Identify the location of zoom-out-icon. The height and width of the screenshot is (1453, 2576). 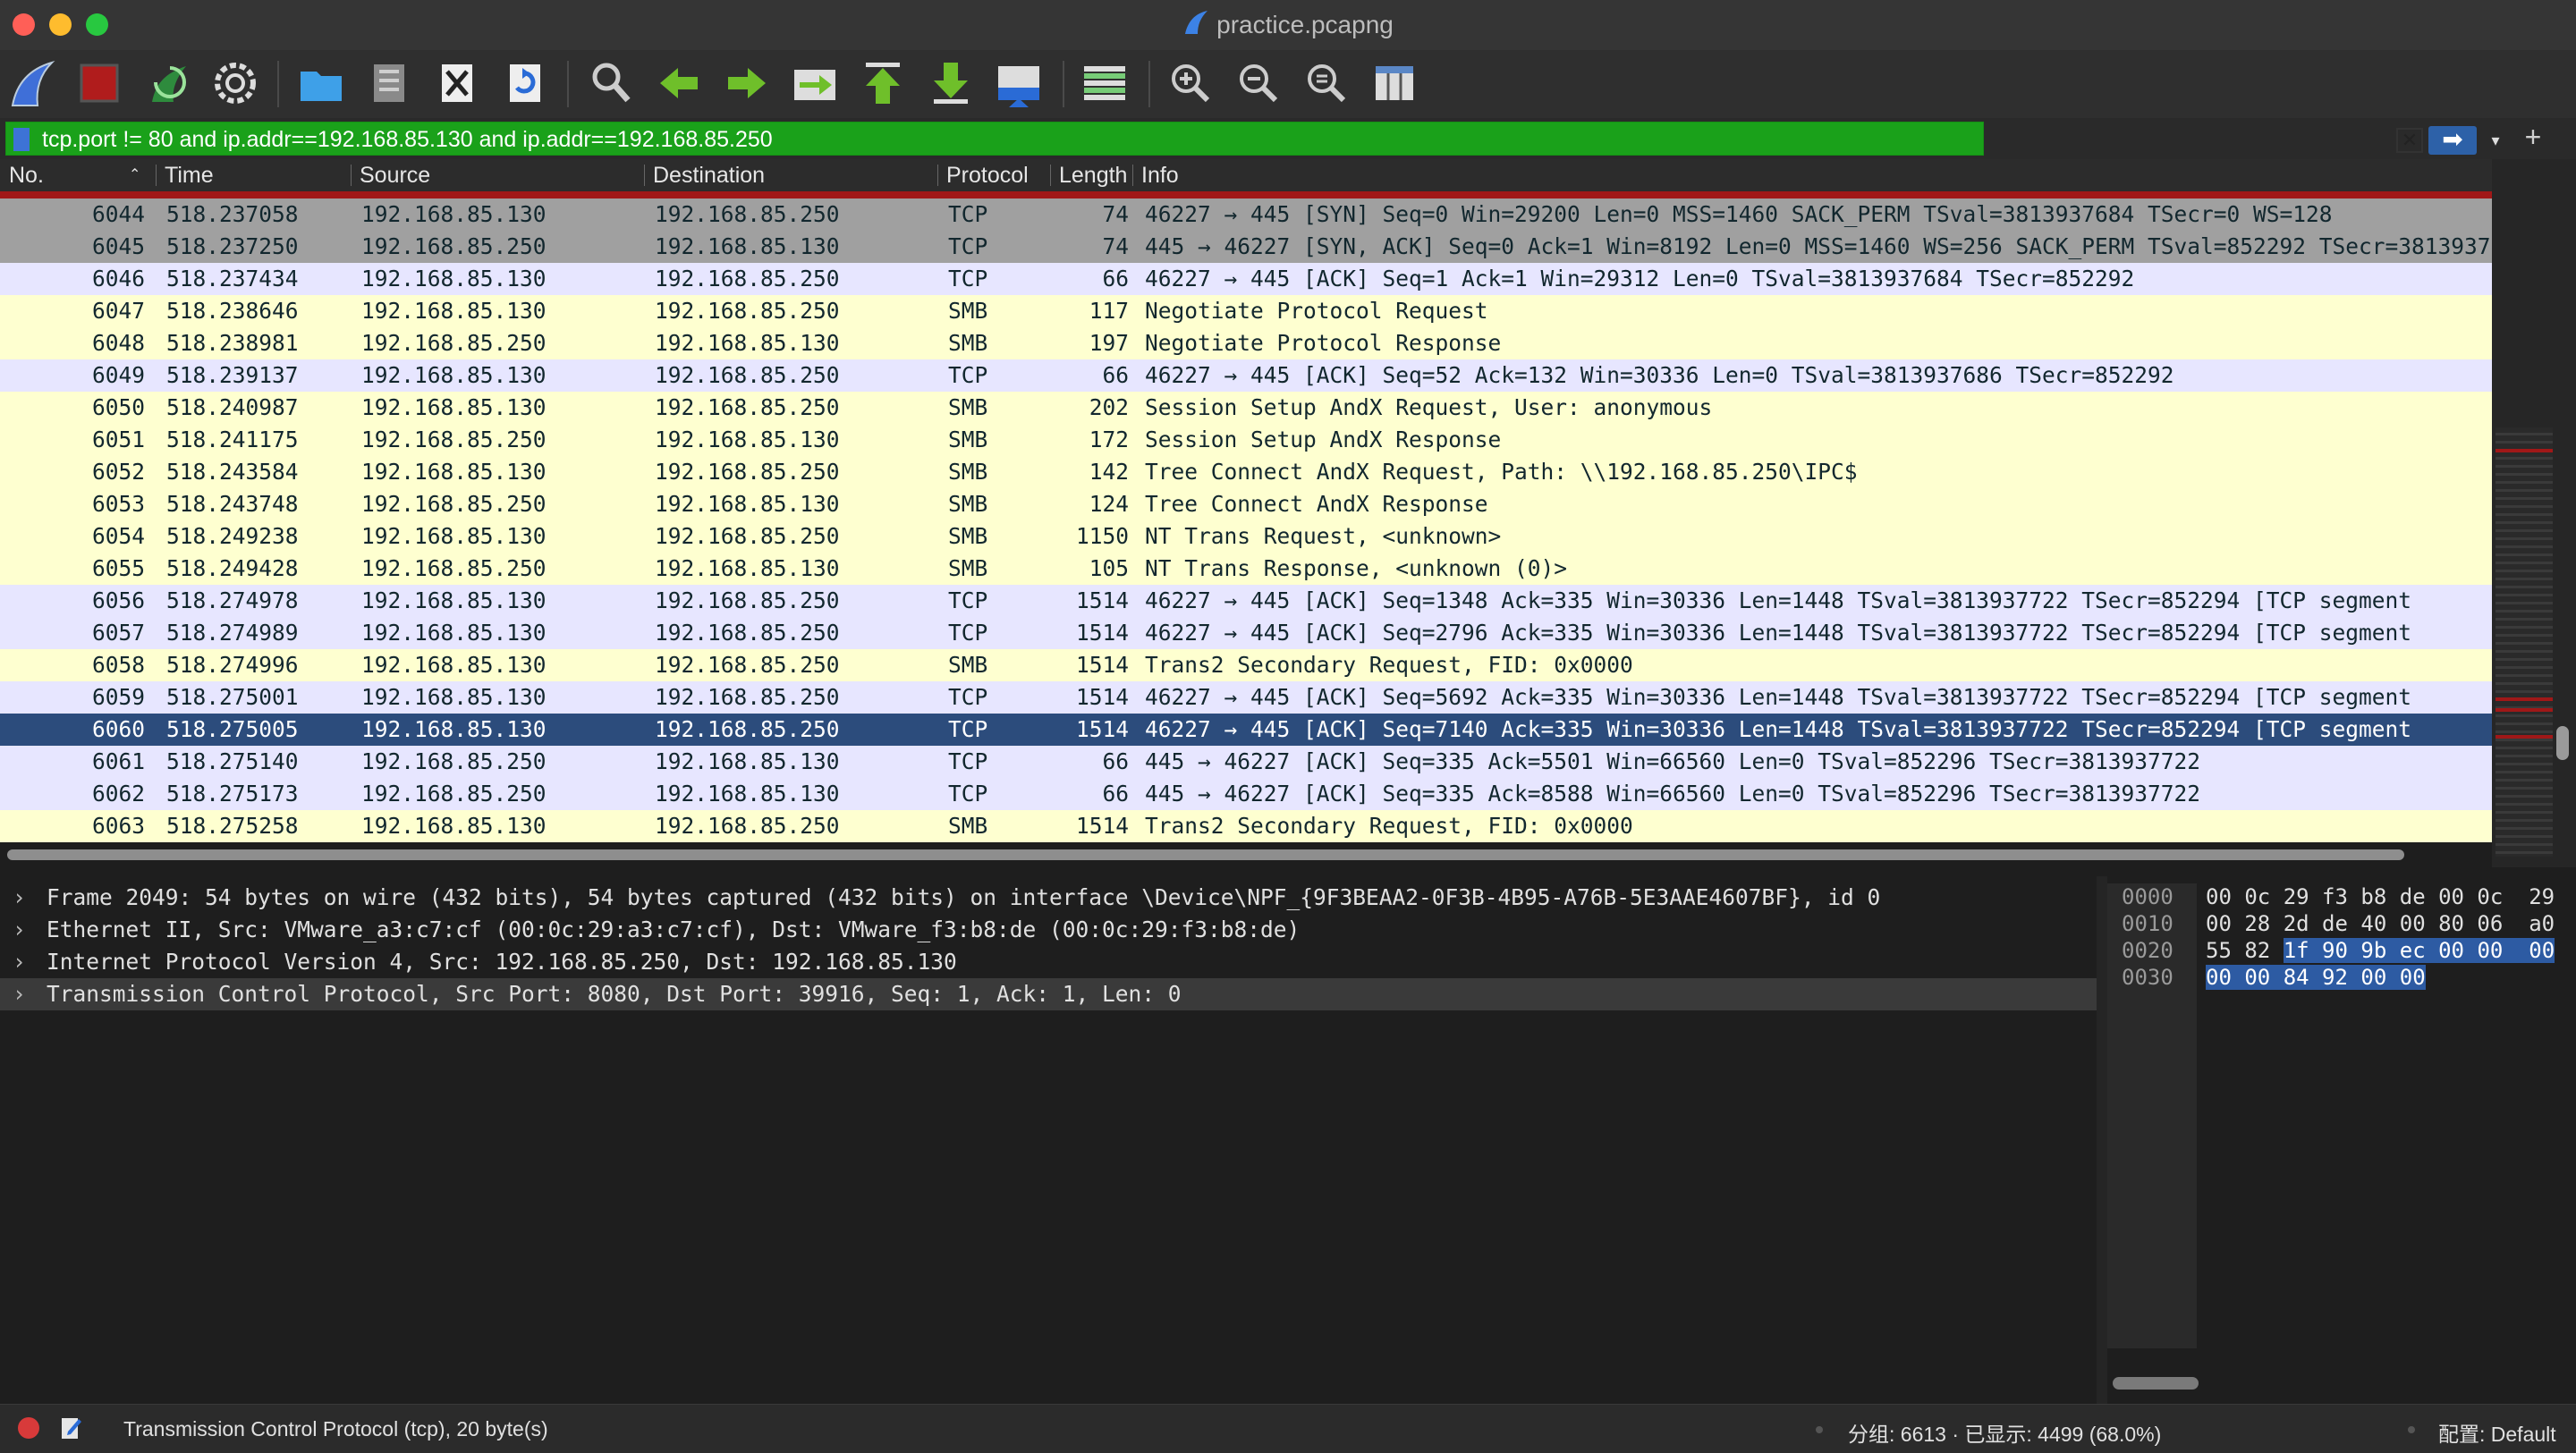
(1258, 83).